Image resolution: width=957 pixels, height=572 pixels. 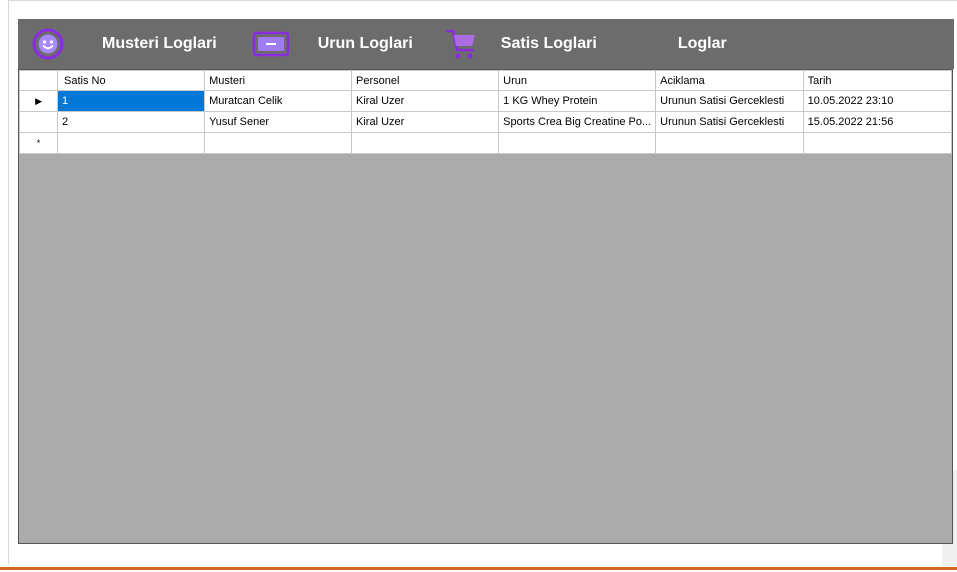 I want to click on grid-cell: Muratcan Celik, so click(x=278, y=101).